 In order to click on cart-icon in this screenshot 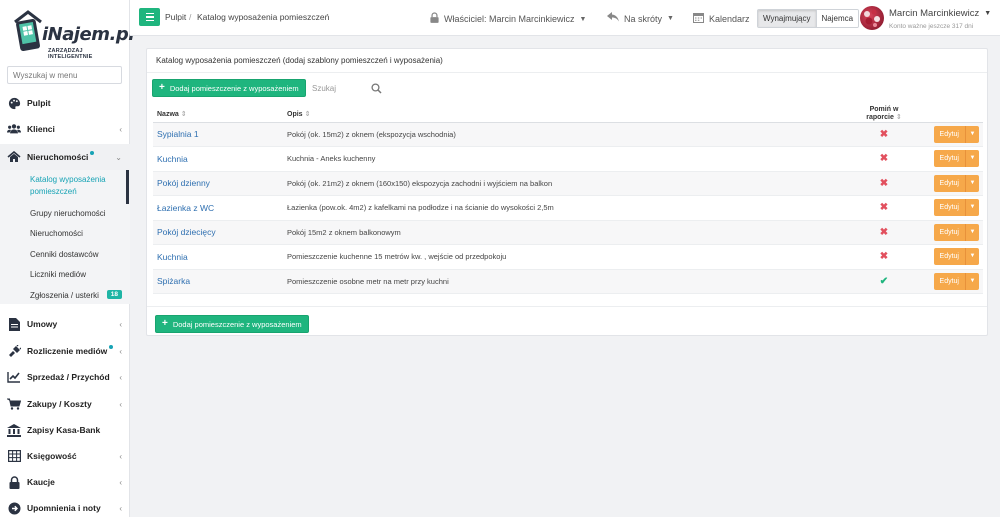, I will do `click(14, 404)`.